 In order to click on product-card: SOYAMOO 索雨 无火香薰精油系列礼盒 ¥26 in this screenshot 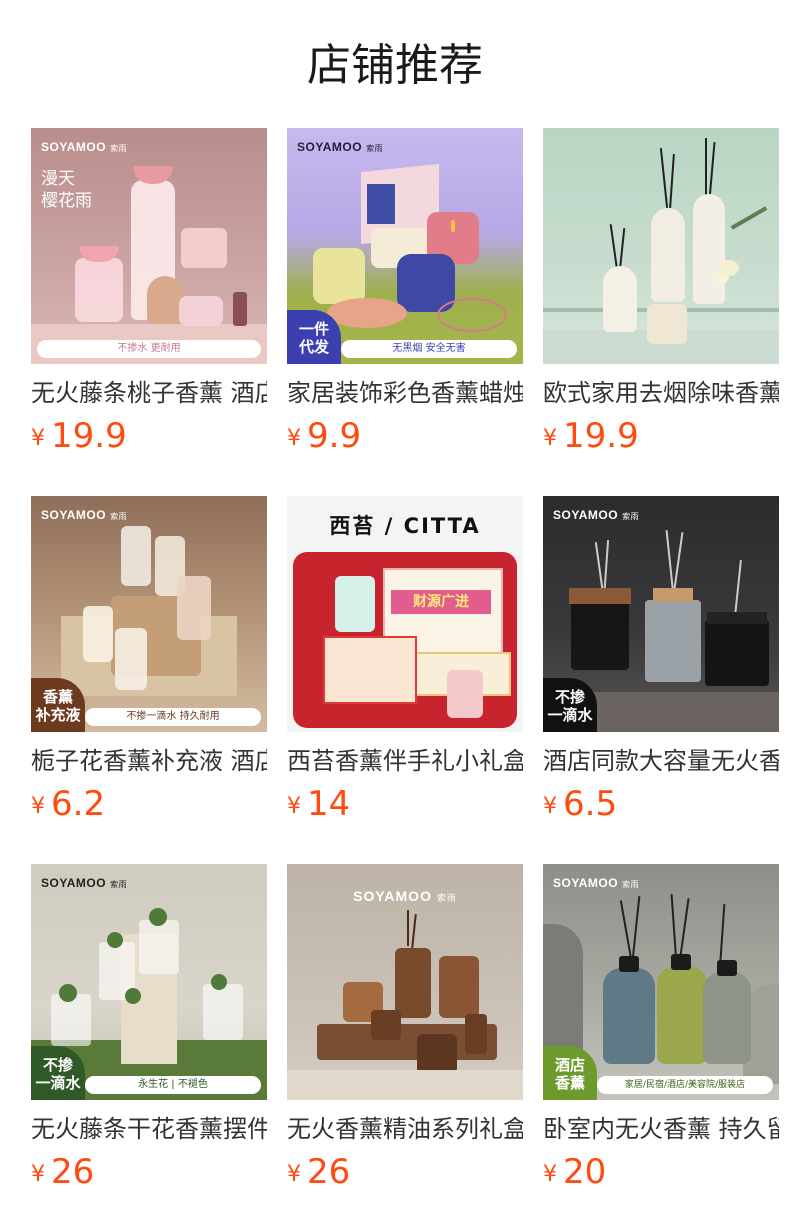, I will do `click(405, 1029)`.